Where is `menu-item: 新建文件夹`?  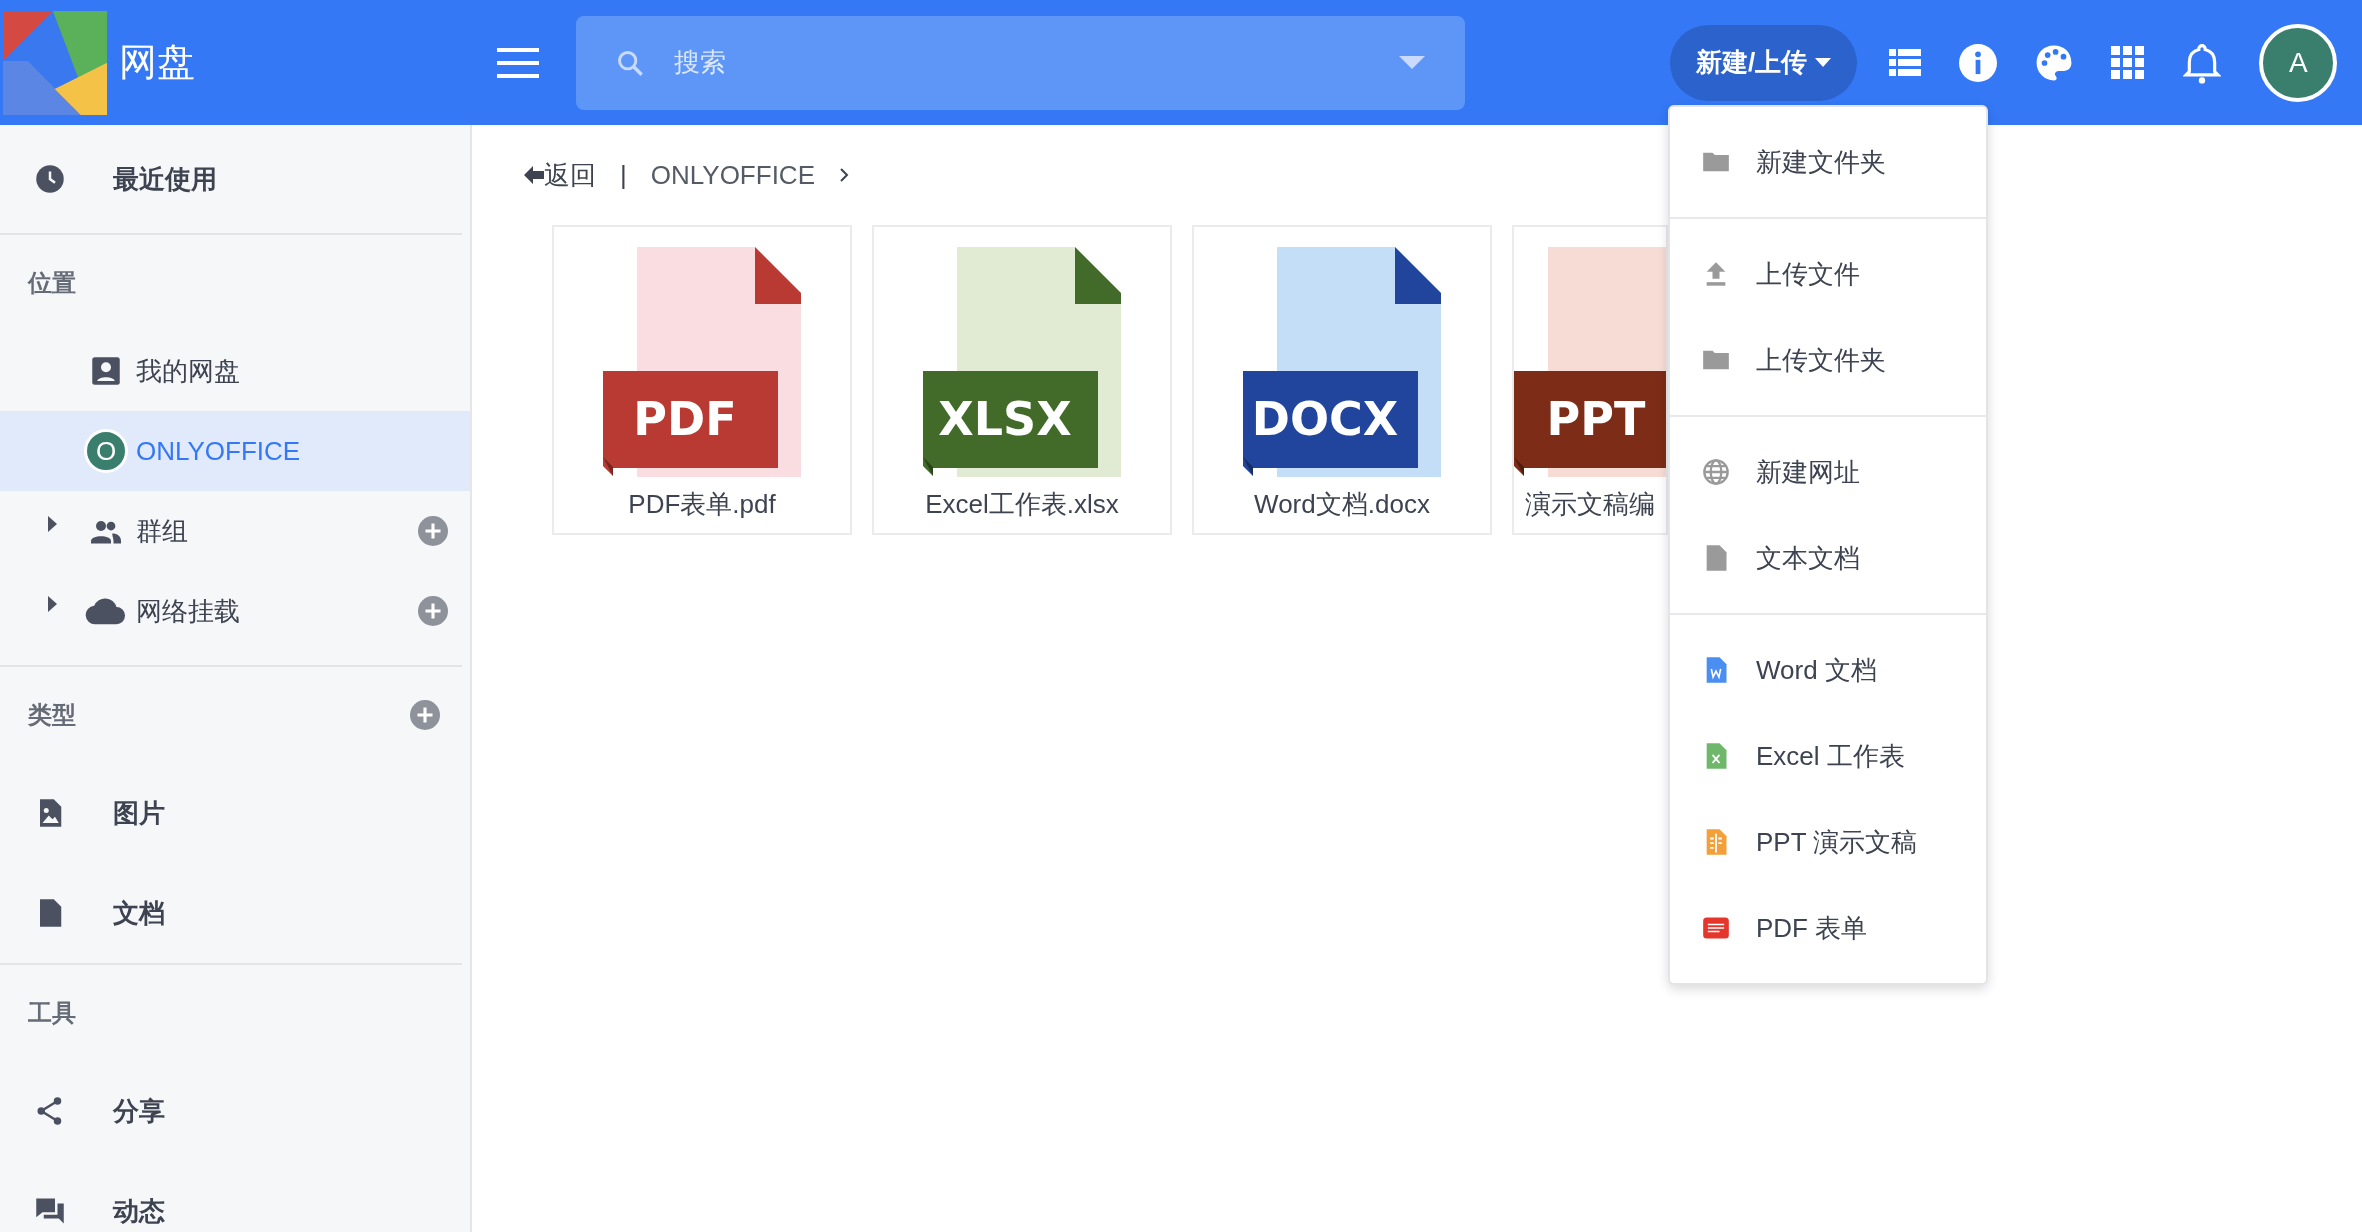
menu-item: 新建文件夹 is located at coordinates (1828, 162).